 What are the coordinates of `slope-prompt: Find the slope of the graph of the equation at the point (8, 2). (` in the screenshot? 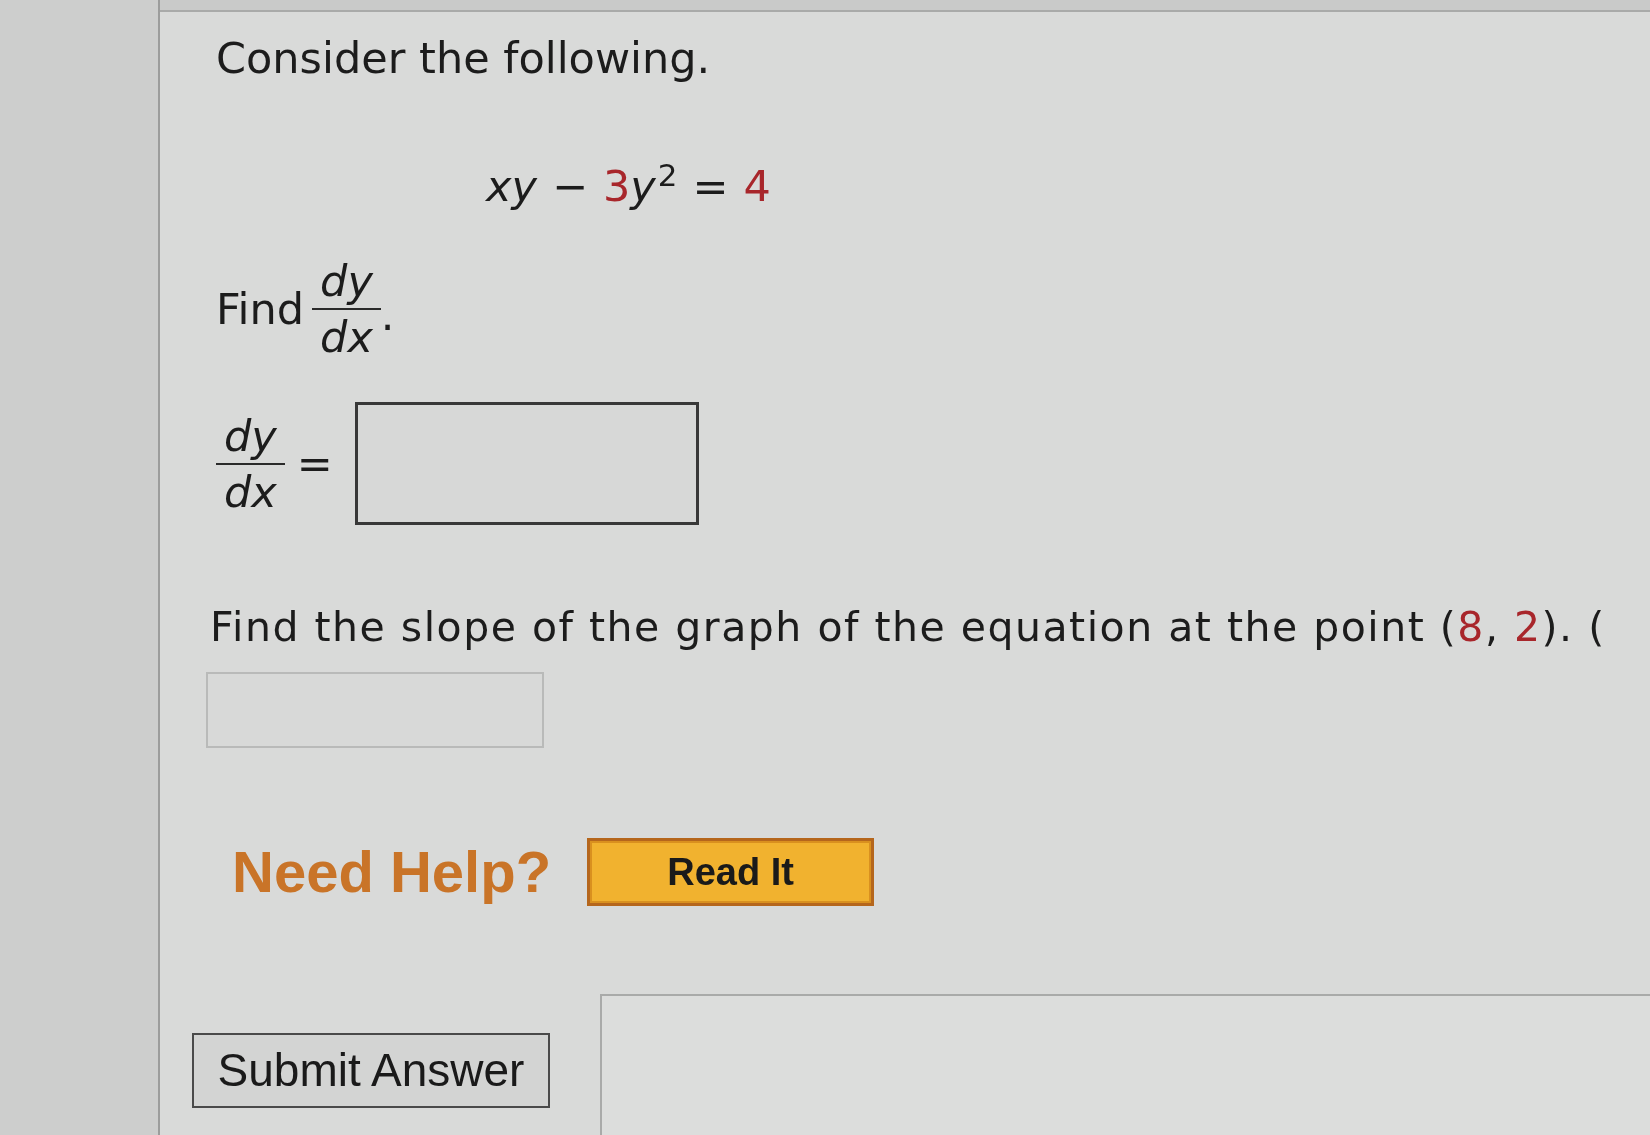 It's located at (908, 627).